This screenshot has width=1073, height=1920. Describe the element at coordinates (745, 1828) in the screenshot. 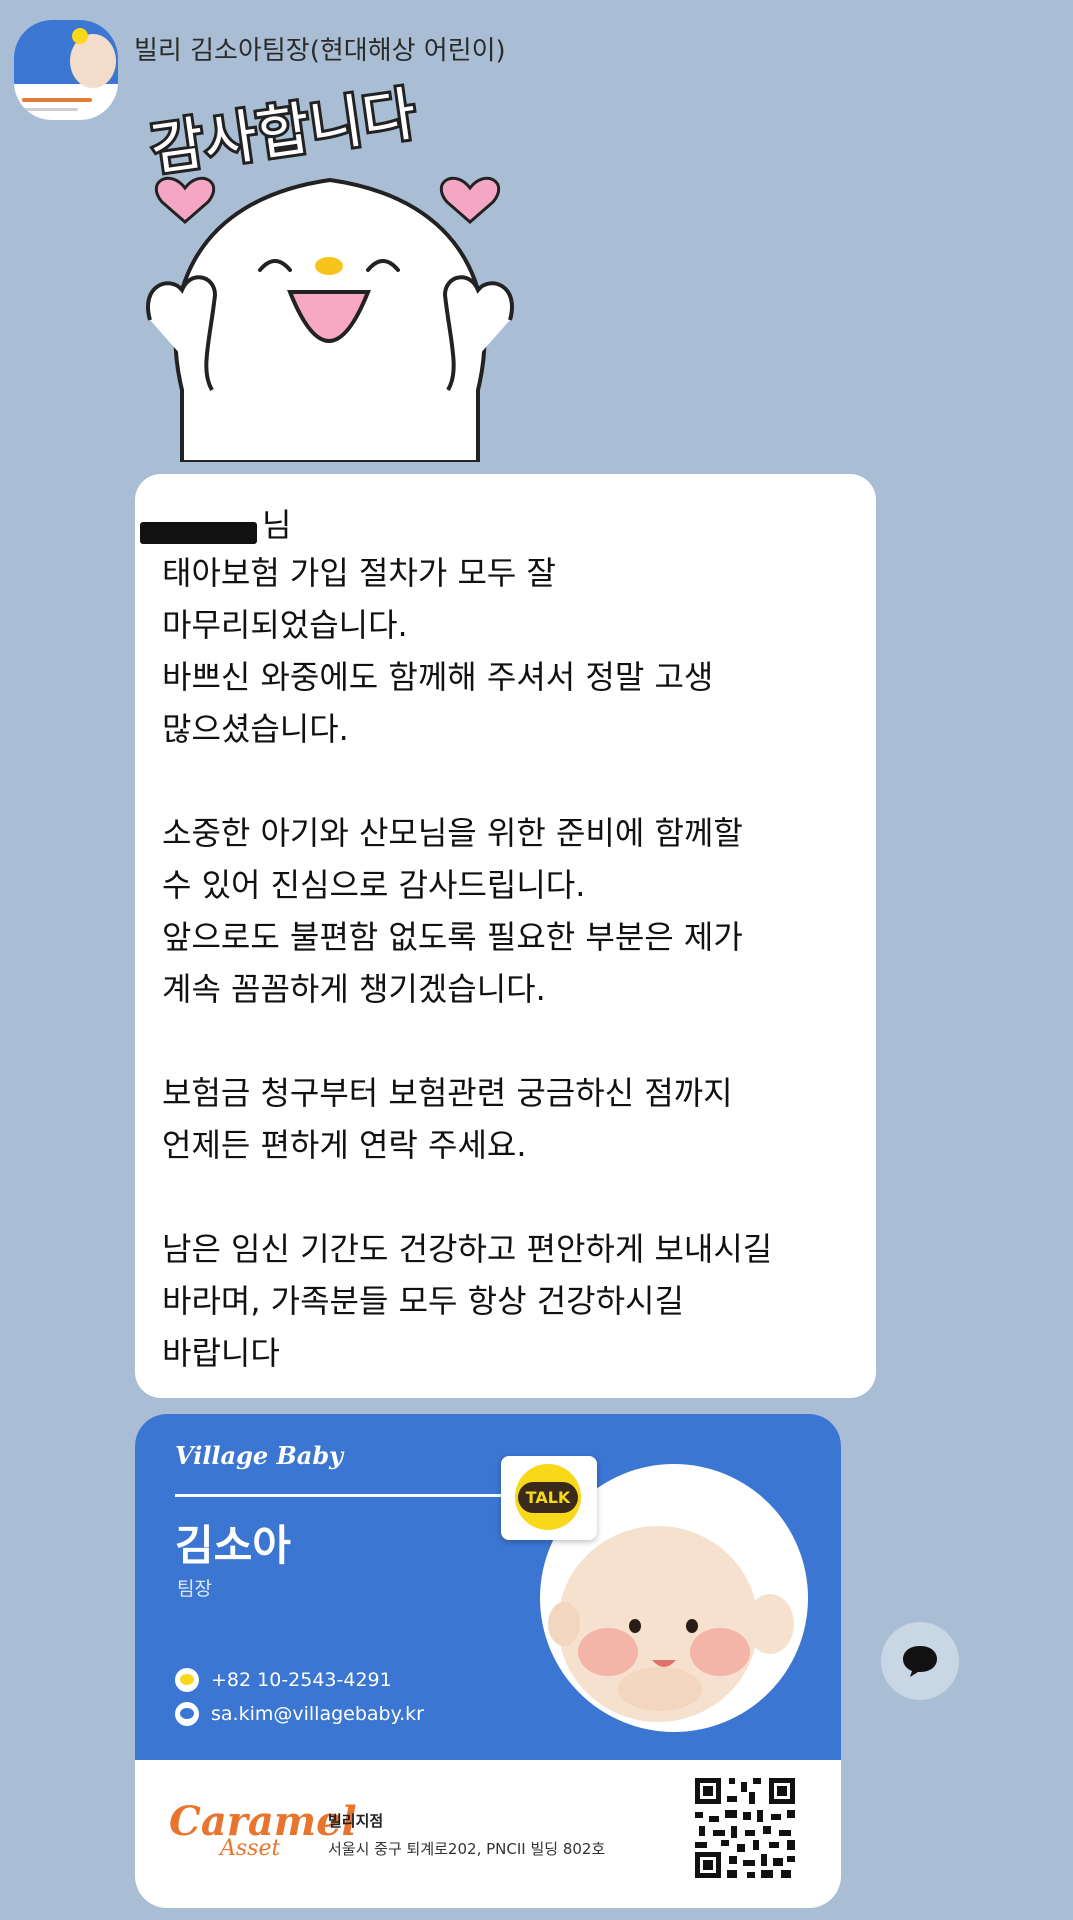

I see `qr-code` at that location.